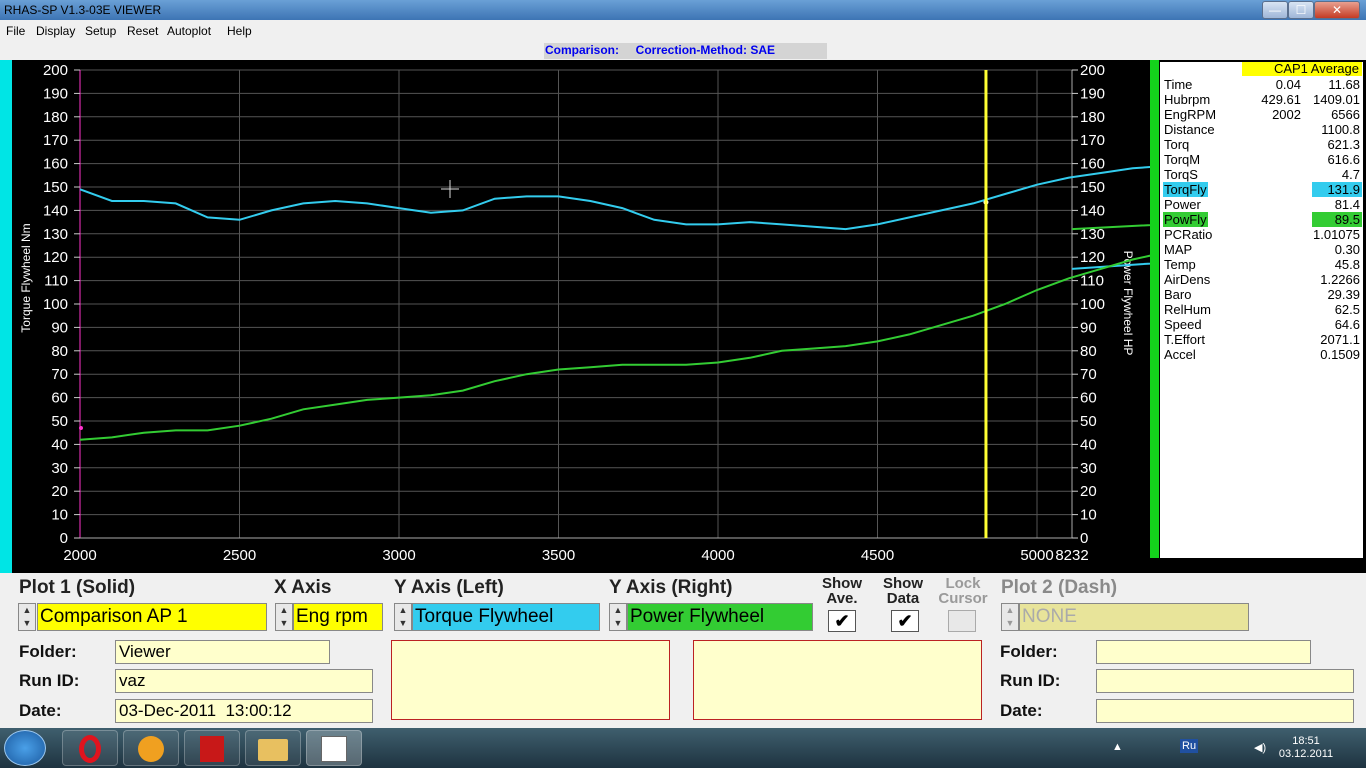 The height and width of the screenshot is (768, 1366). What do you see at coordinates (273, 748) in the screenshot?
I see `folder-icon` at bounding box center [273, 748].